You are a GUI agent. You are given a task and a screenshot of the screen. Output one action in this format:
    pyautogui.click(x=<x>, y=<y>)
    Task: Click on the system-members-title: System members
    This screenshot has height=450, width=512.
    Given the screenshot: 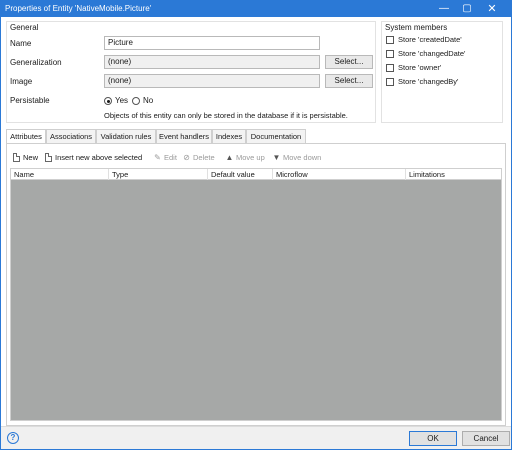 What is the action you would take?
    pyautogui.click(x=416, y=27)
    